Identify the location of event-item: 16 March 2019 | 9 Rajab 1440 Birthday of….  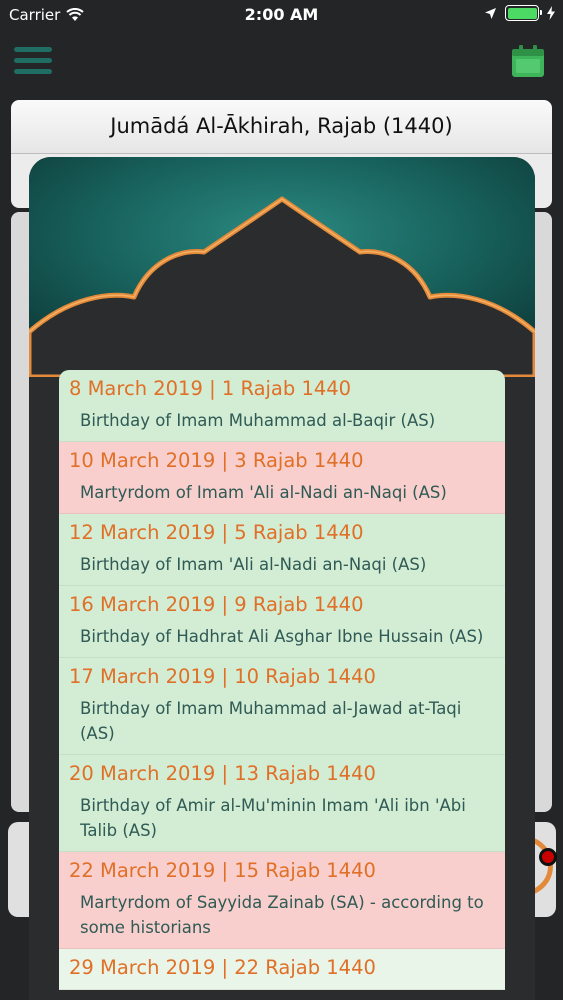
(282, 622).